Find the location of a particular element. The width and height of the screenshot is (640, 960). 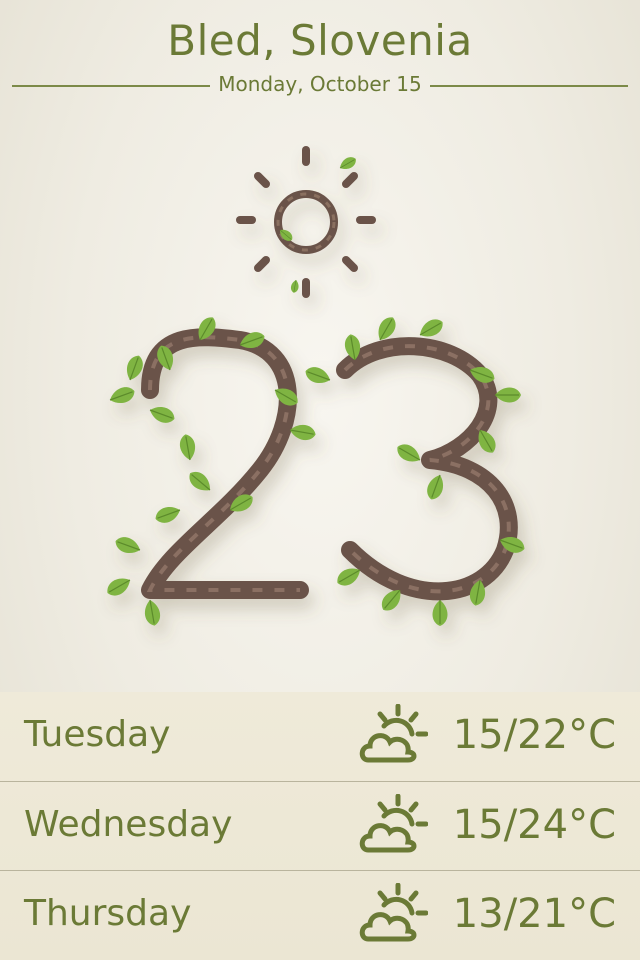

sun-icon is located at coordinates (306, 222).